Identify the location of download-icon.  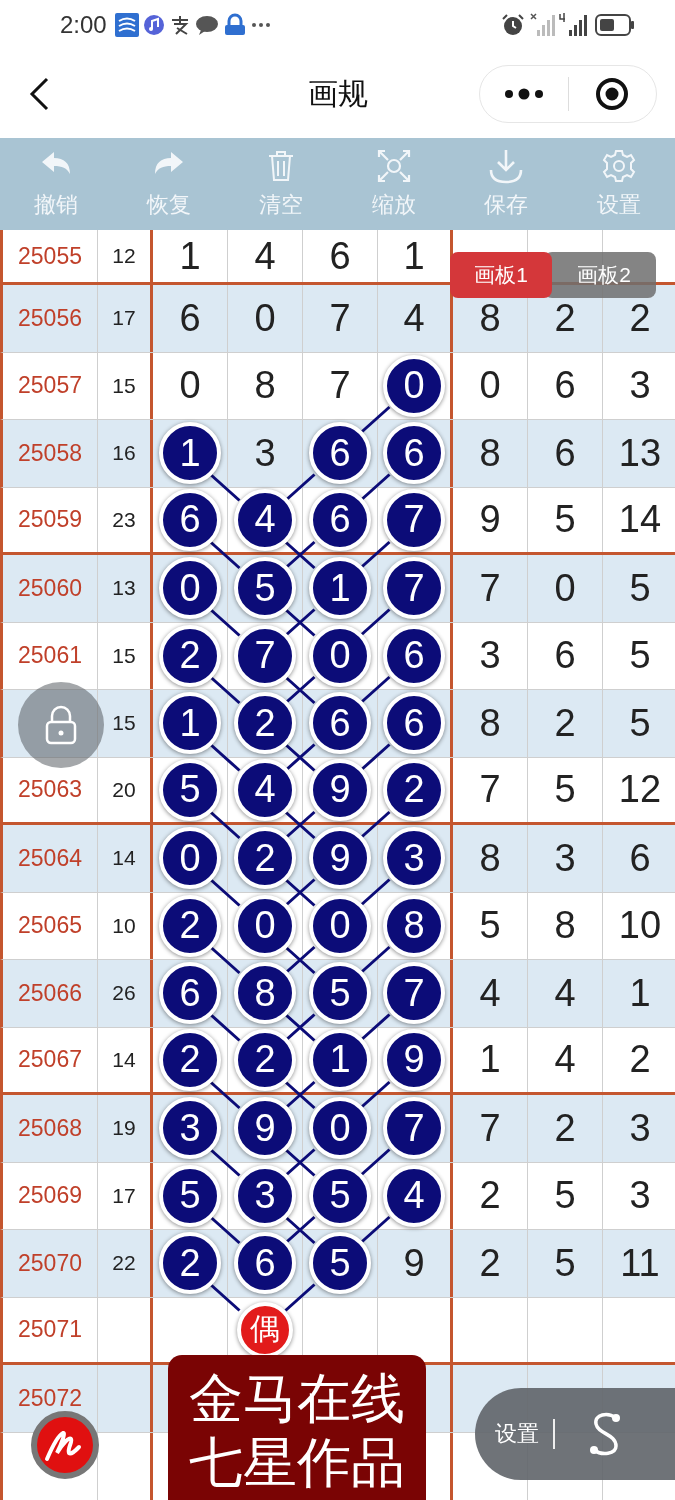
(506, 166).